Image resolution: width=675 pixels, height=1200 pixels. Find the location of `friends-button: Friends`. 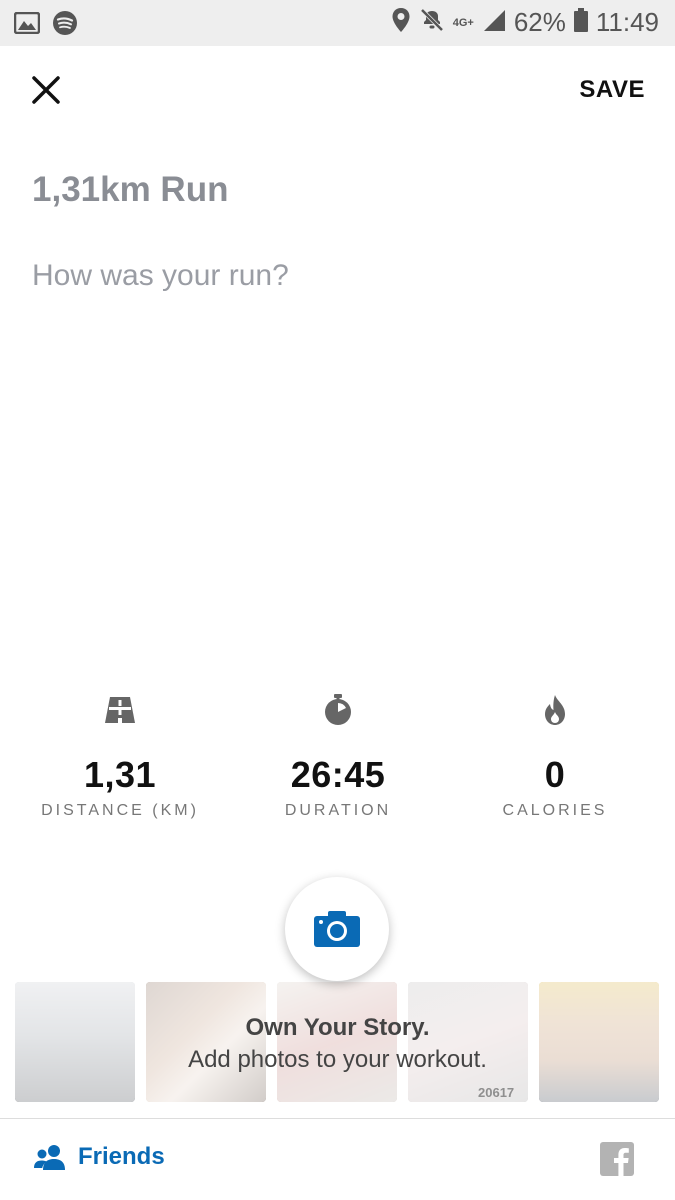

friends-button: Friends is located at coordinates (99, 1157).